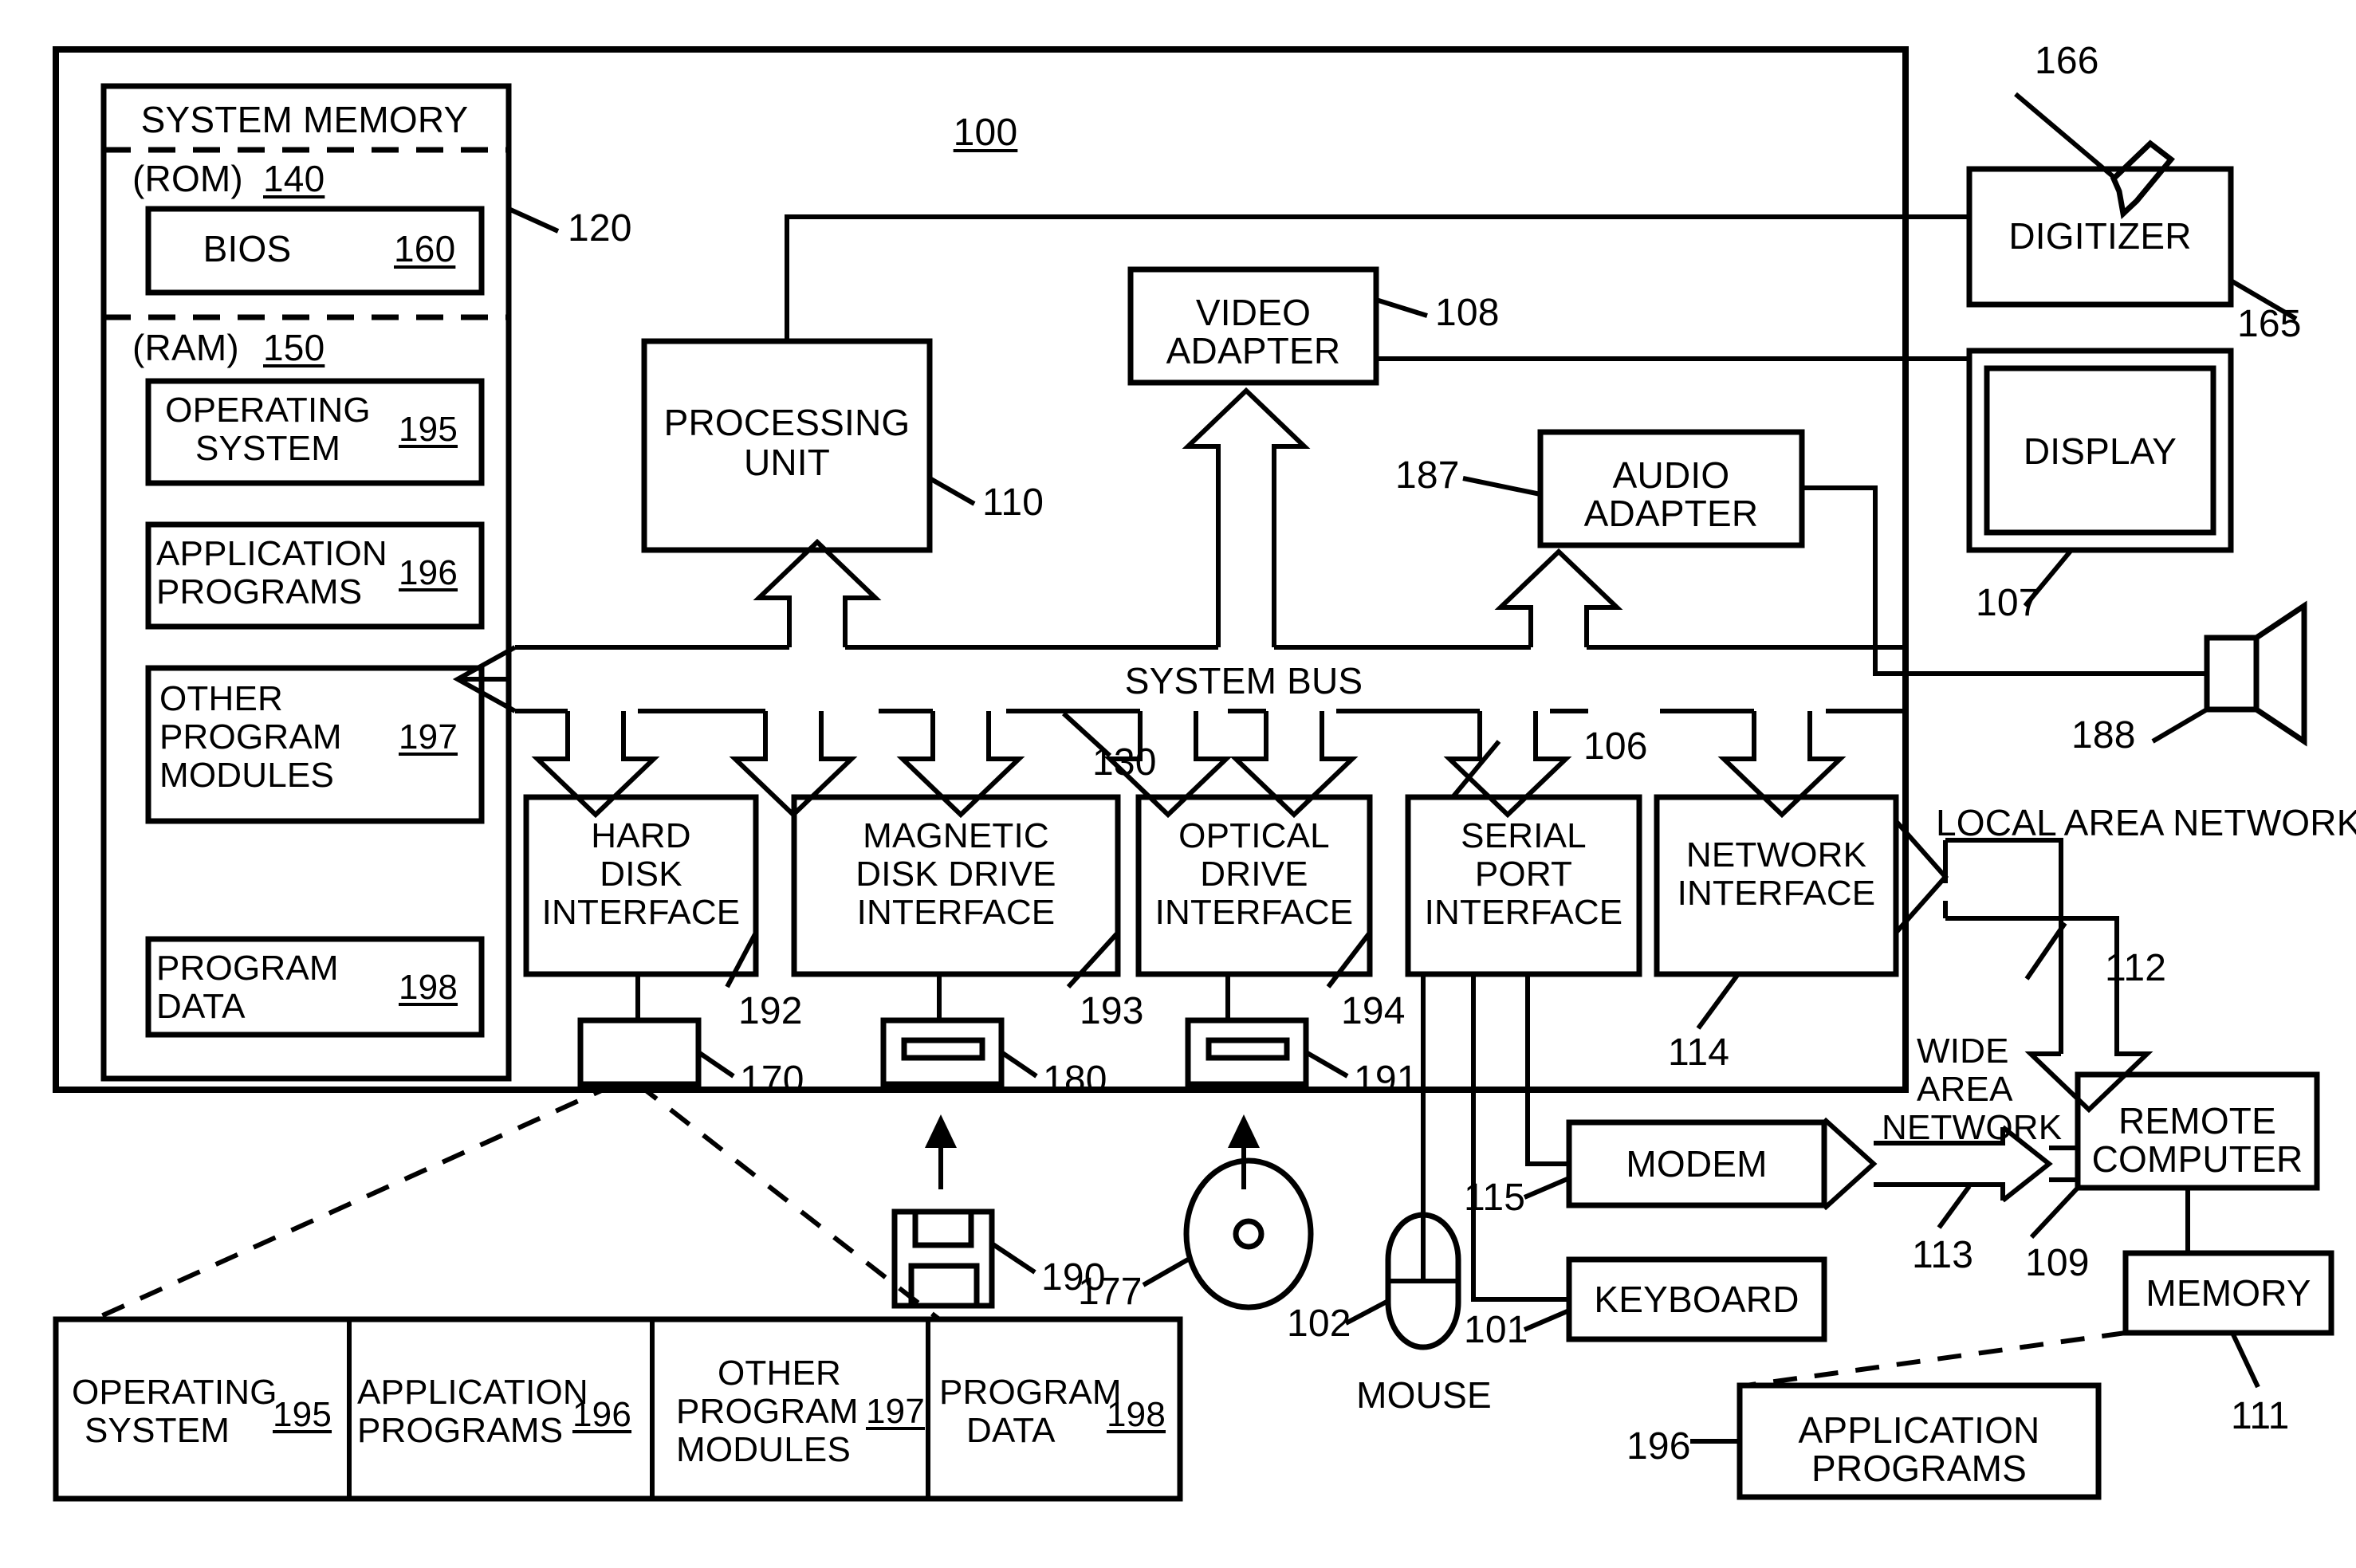 This screenshot has height=1568, width=2356. Describe the element at coordinates (1124, 762) in the screenshot. I see `system-bus-ref: 130` at that location.